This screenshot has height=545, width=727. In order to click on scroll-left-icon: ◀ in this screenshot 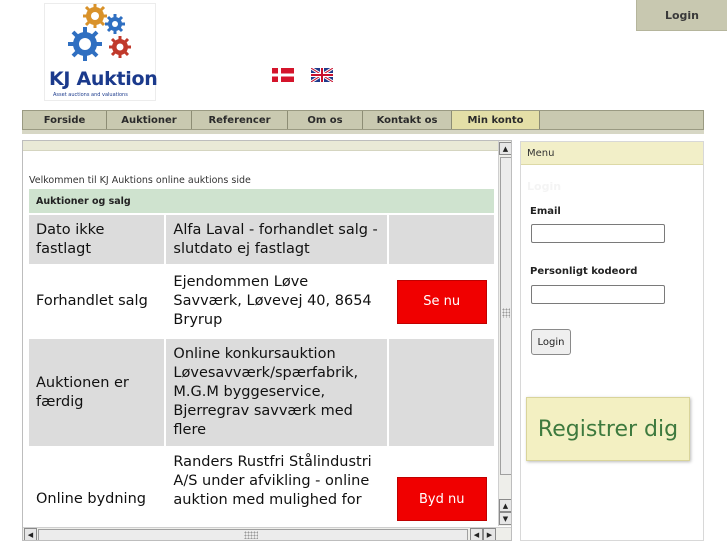, I will do `click(30, 534)`.